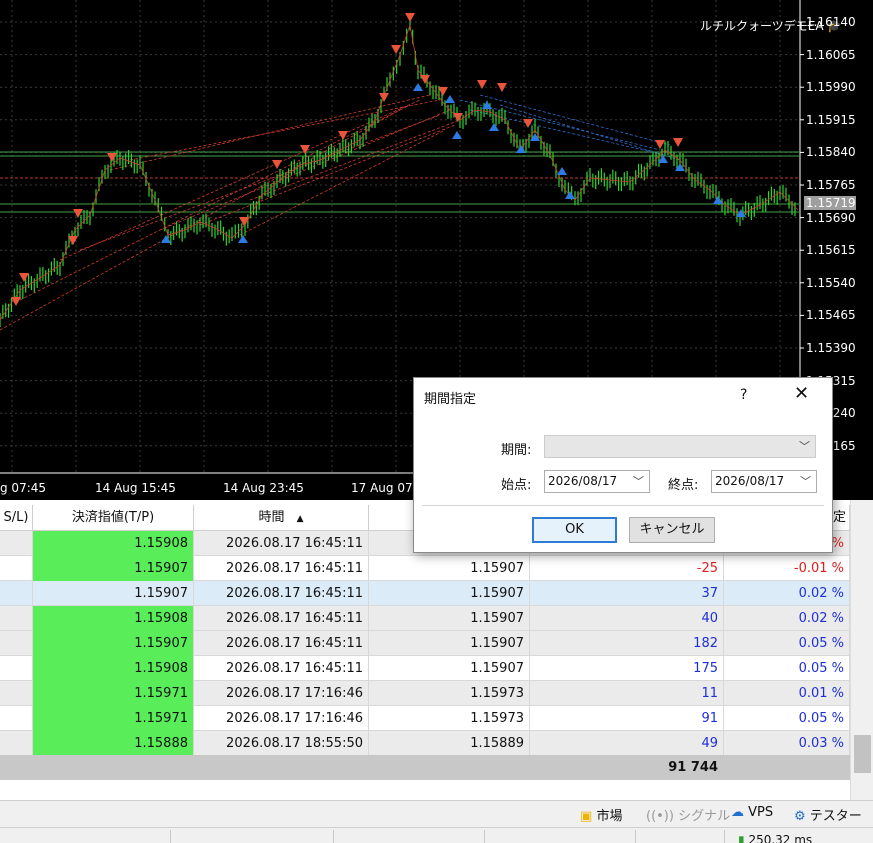  What do you see at coordinates (113, 518) in the screenshot?
I see `header-tp: 決済指値(T/P)` at bounding box center [113, 518].